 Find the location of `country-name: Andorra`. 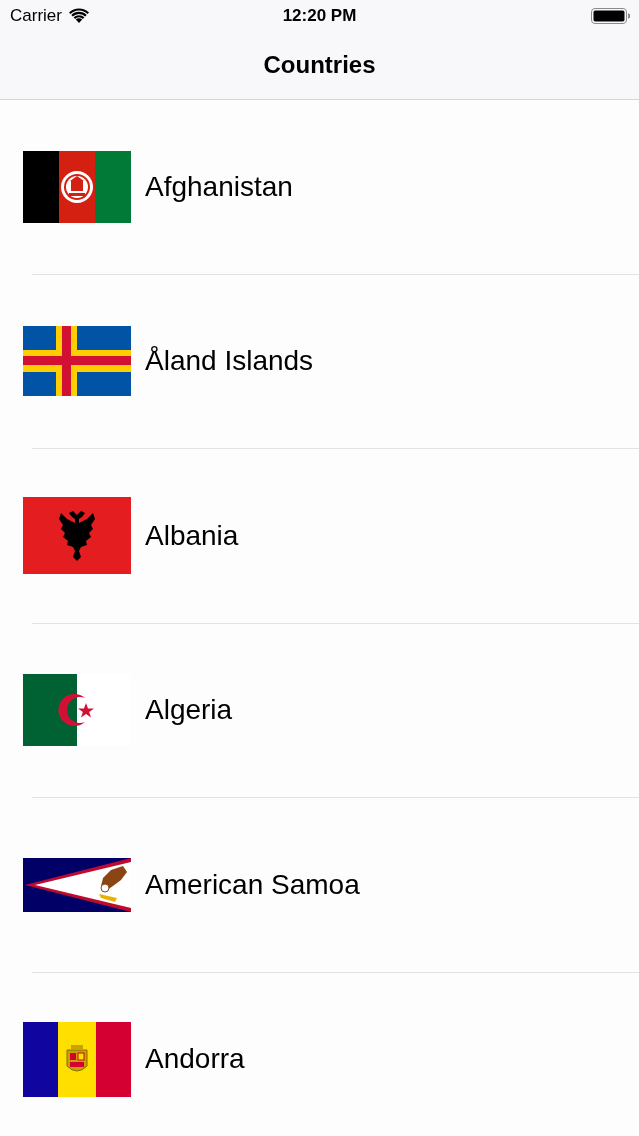

country-name: Andorra is located at coordinates (195, 1059).